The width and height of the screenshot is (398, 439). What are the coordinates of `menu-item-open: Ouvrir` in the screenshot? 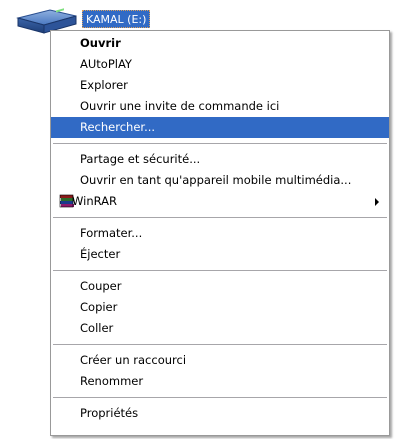 It's located at (220, 43).